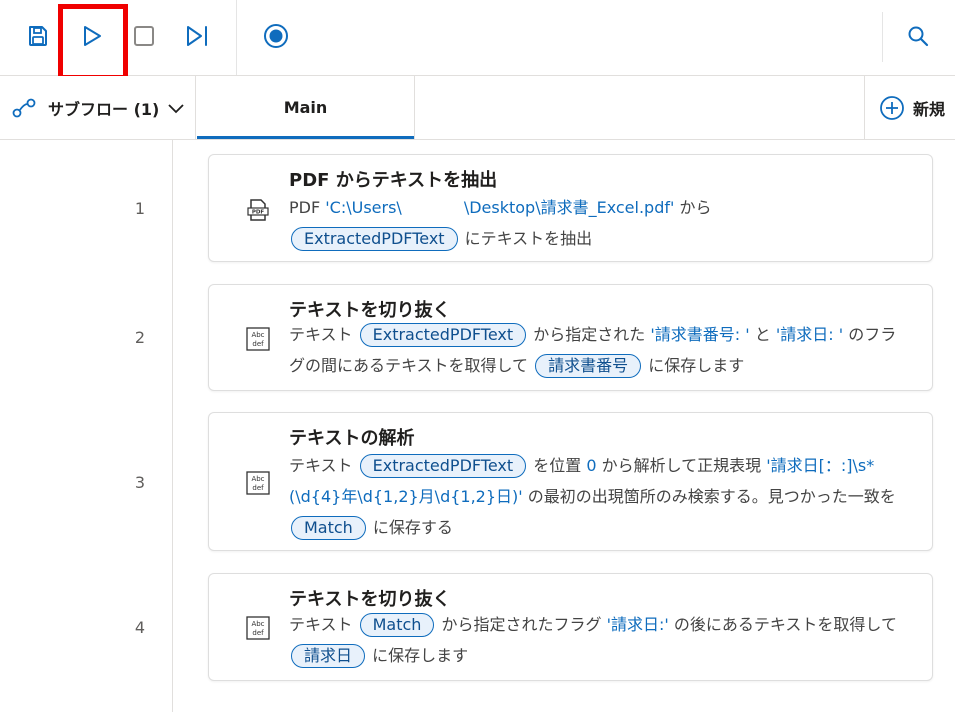  I want to click on file-path-literal: 'C:\Users\, so click(363, 207).